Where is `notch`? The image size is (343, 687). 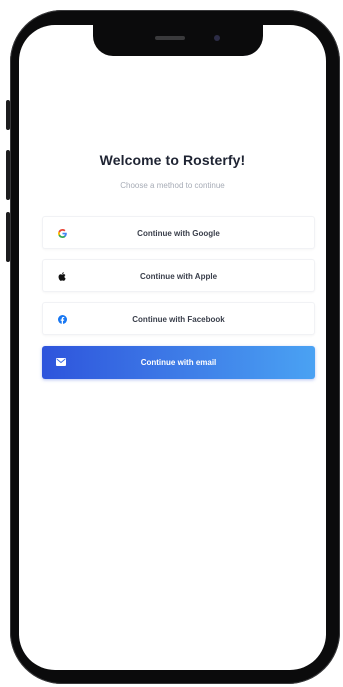 notch is located at coordinates (178, 35).